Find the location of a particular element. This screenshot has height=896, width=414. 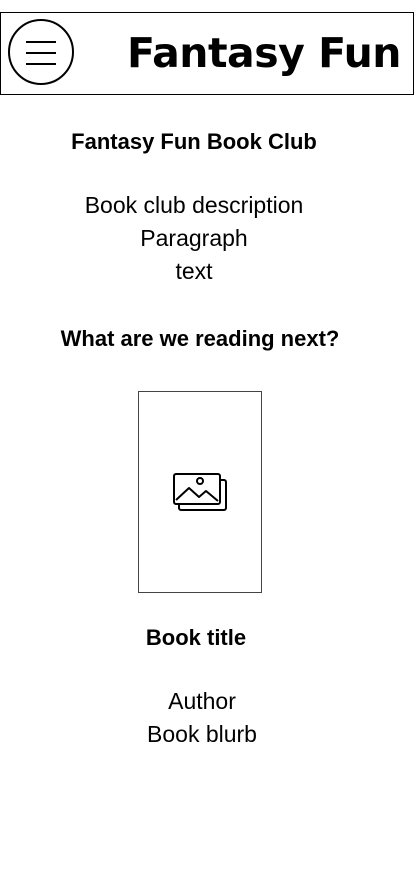

app-title: Fantasy Fun is located at coordinates (264, 53).